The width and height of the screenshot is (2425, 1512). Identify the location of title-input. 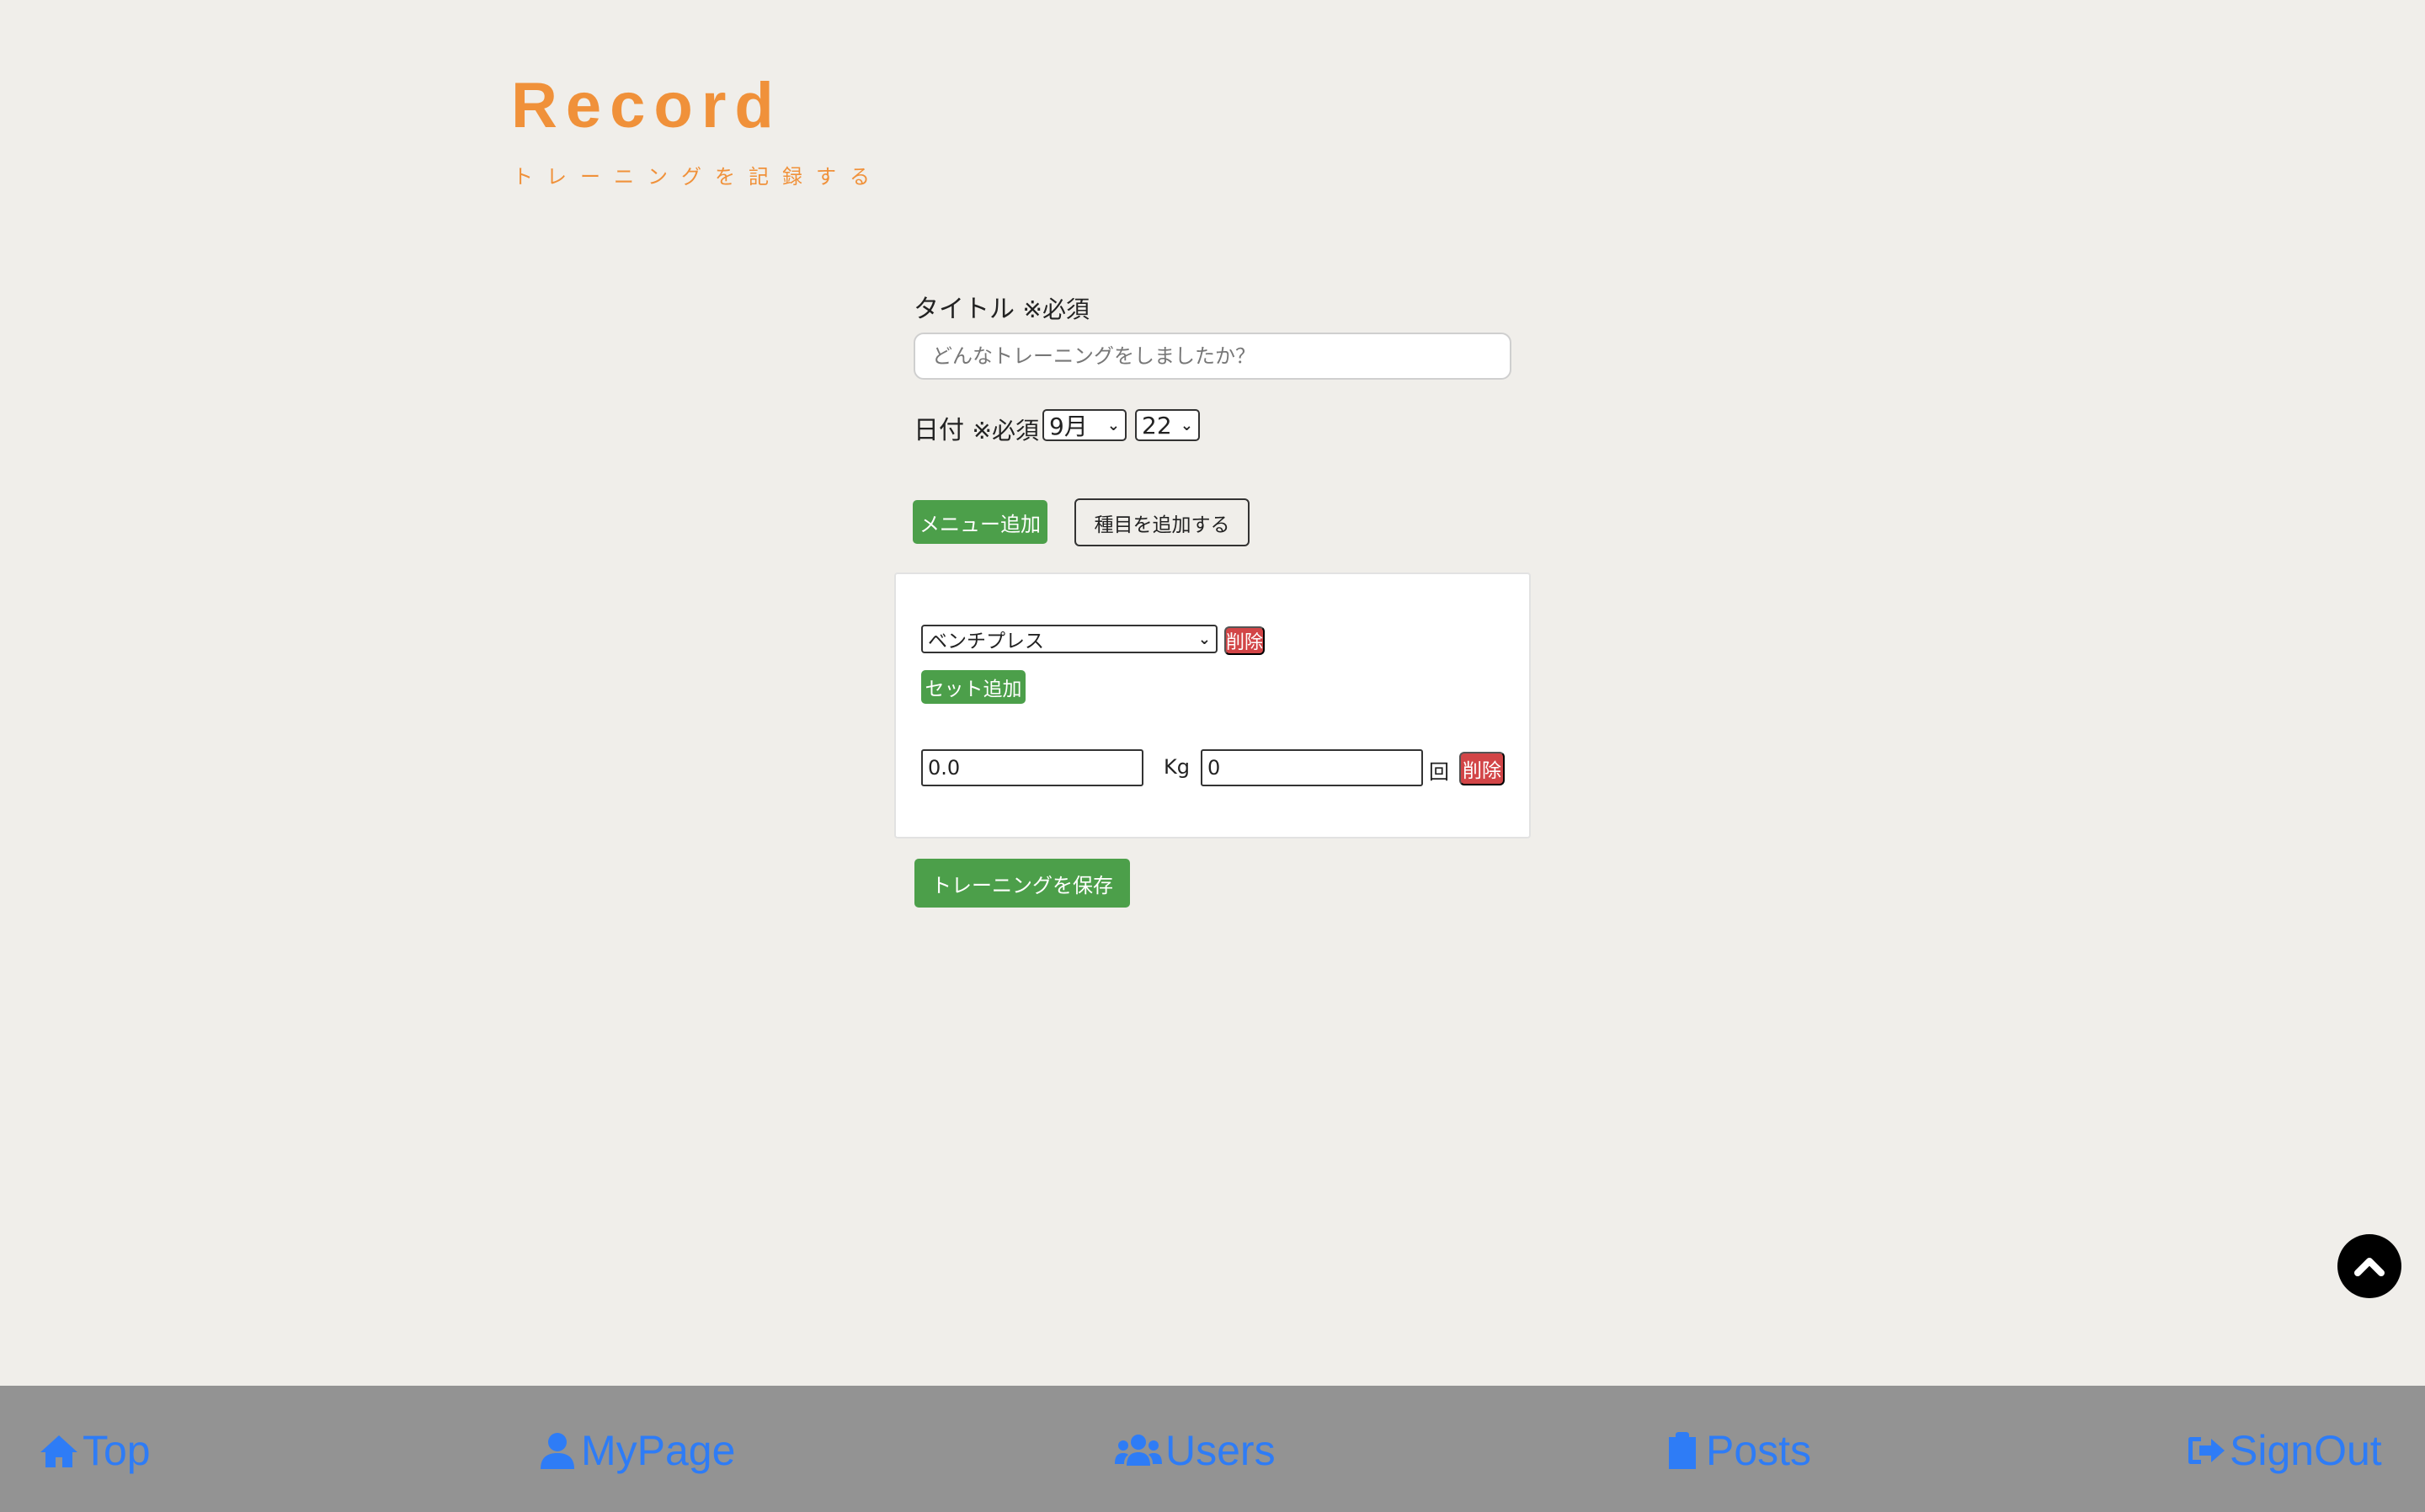
(1212, 357).